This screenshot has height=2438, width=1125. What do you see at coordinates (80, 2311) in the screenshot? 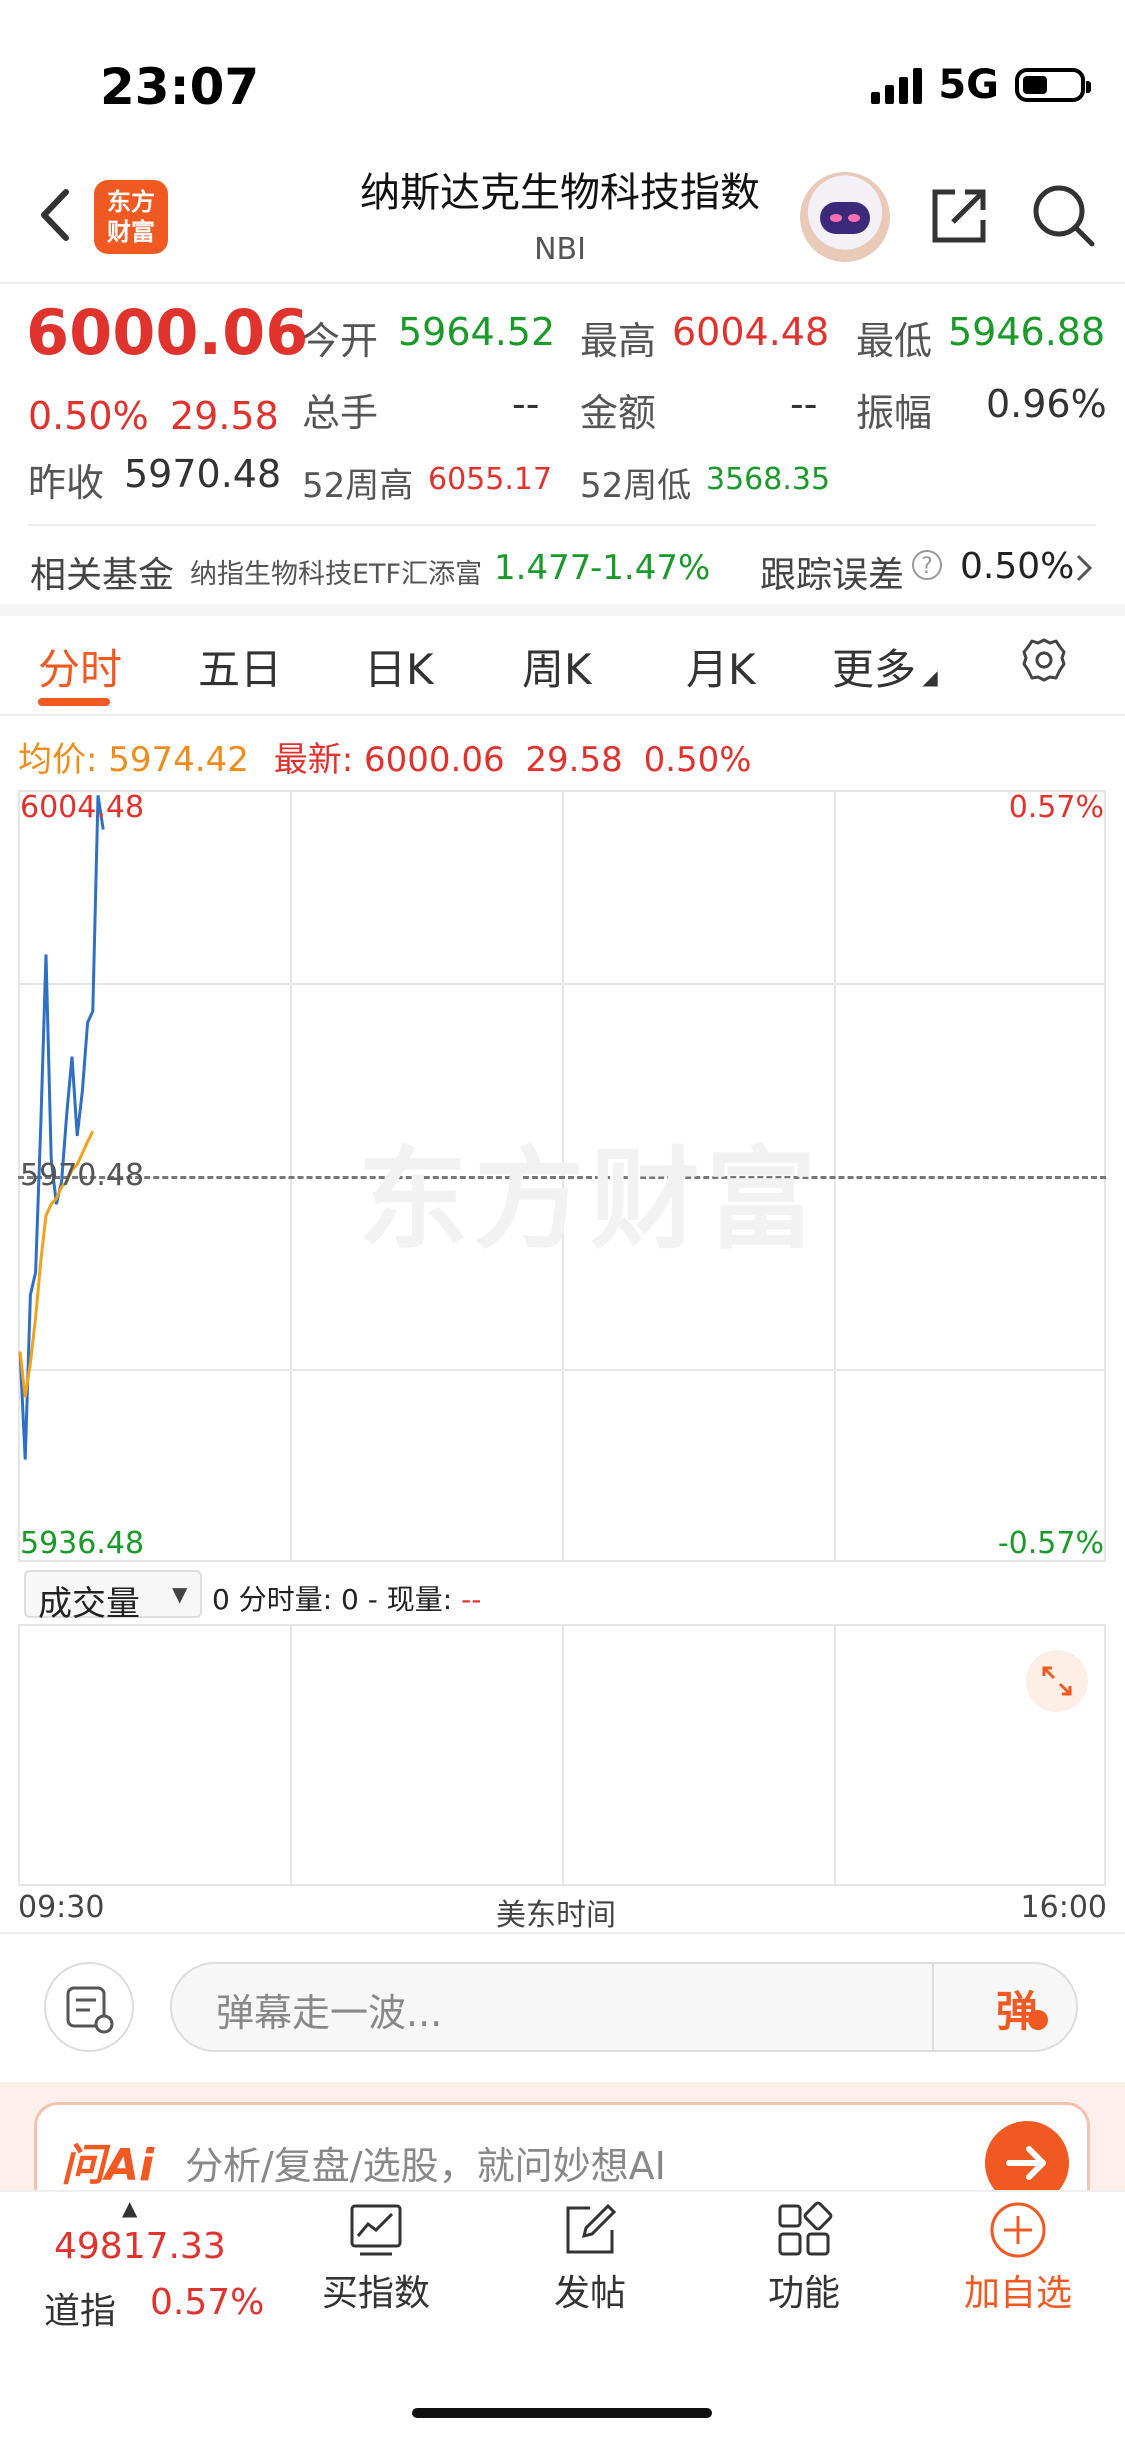
I see `dow-index-name: 道指` at bounding box center [80, 2311].